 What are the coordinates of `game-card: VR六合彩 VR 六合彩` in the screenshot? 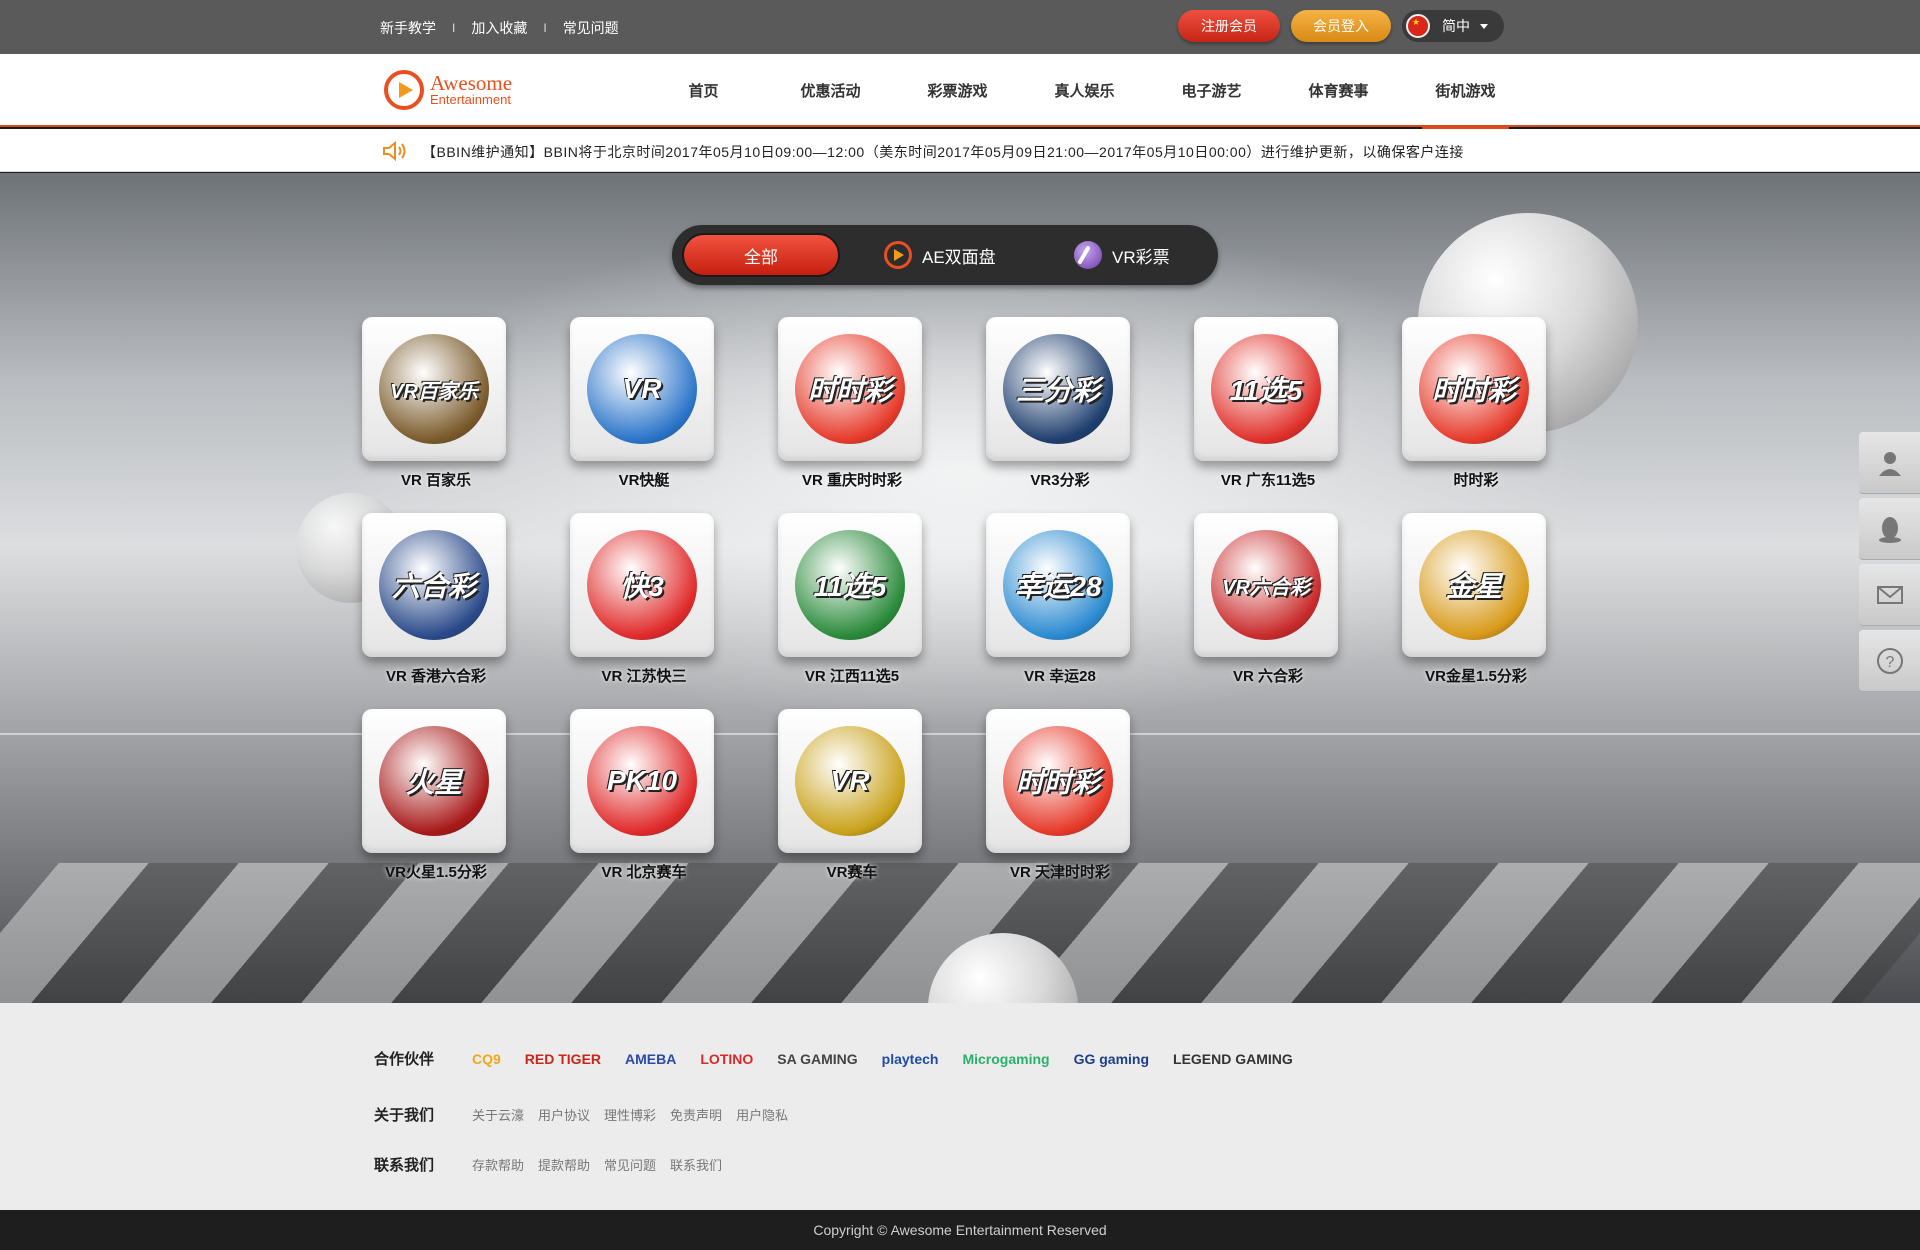 It's located at (1258, 608).